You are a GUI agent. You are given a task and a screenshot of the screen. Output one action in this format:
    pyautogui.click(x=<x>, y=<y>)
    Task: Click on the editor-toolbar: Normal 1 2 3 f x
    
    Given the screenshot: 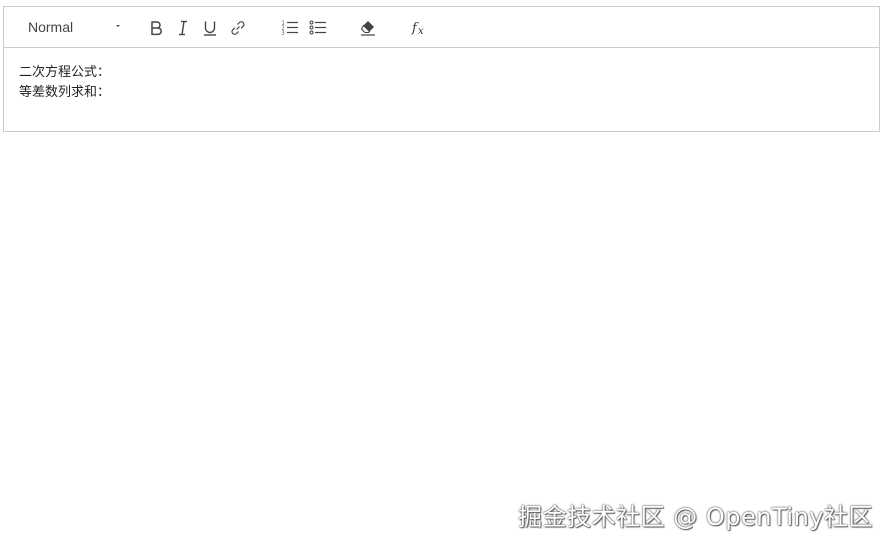 What is the action you would take?
    pyautogui.click(x=441, y=27)
    